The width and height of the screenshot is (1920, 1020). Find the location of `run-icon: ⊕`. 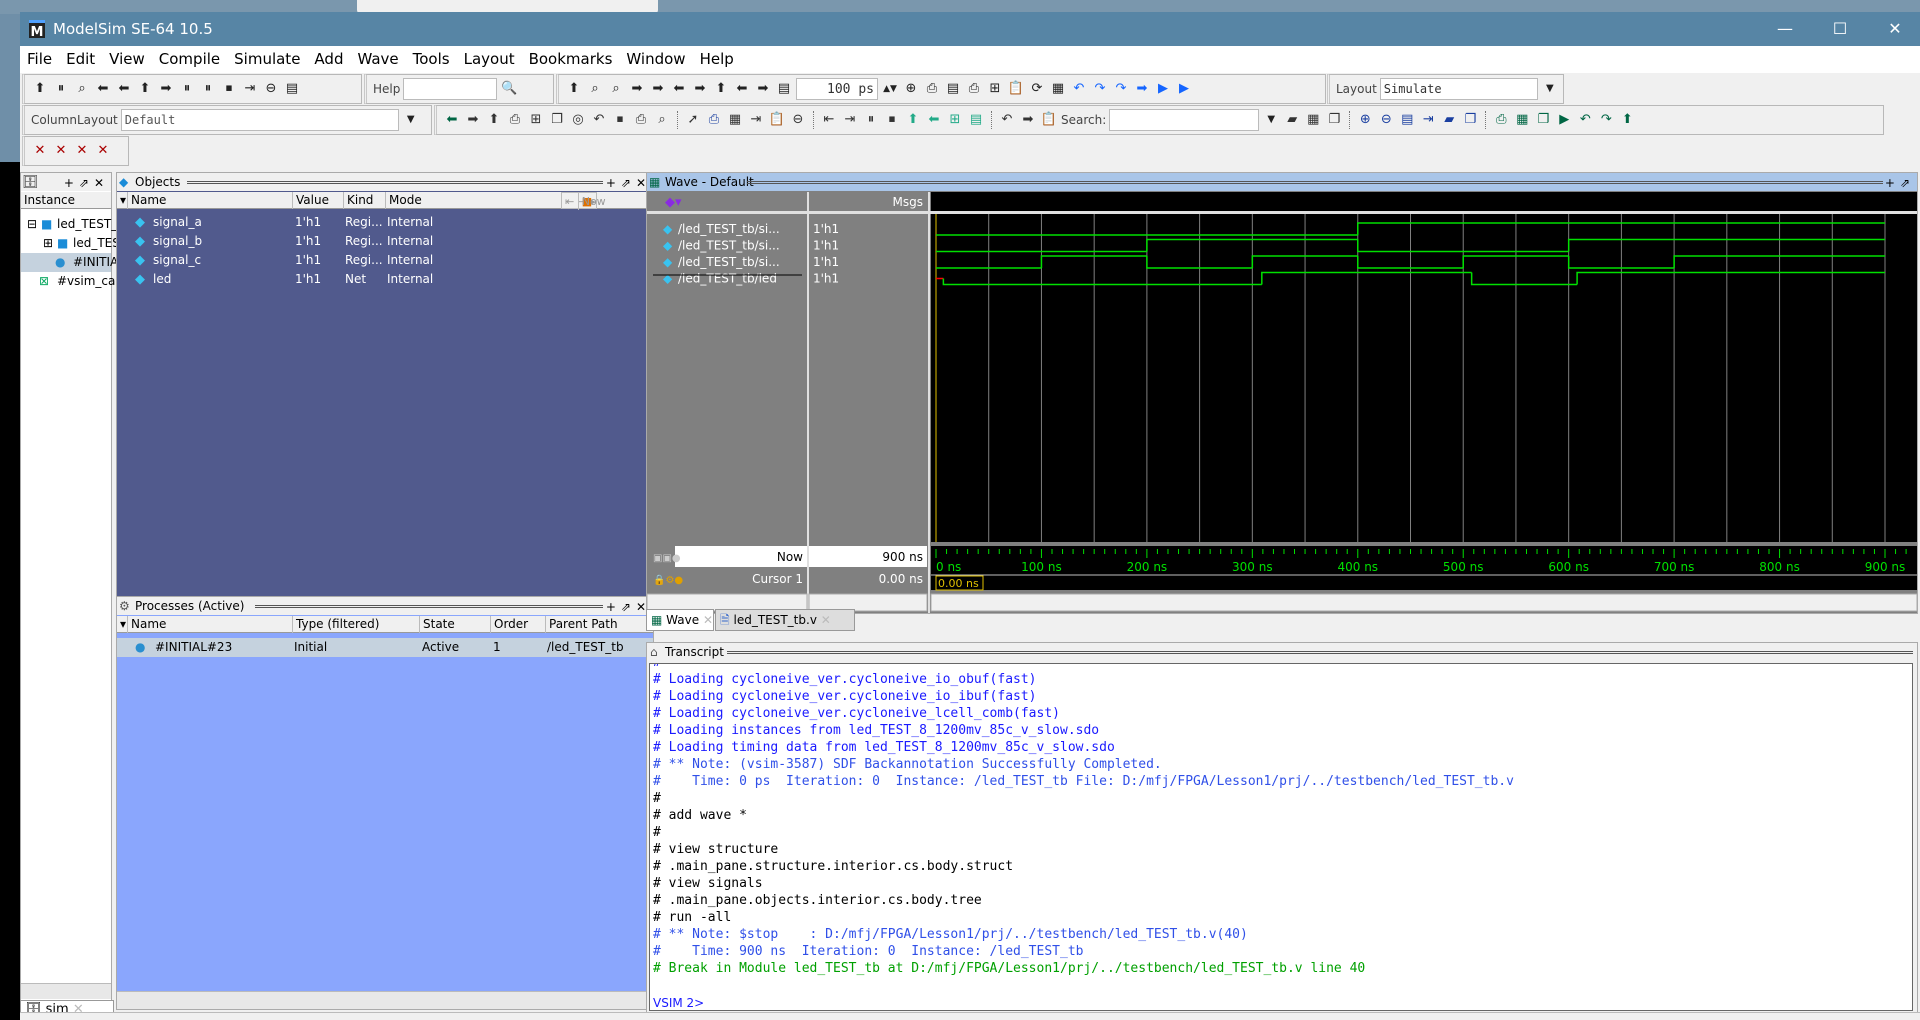

run-icon: ⊕ is located at coordinates (911, 89).